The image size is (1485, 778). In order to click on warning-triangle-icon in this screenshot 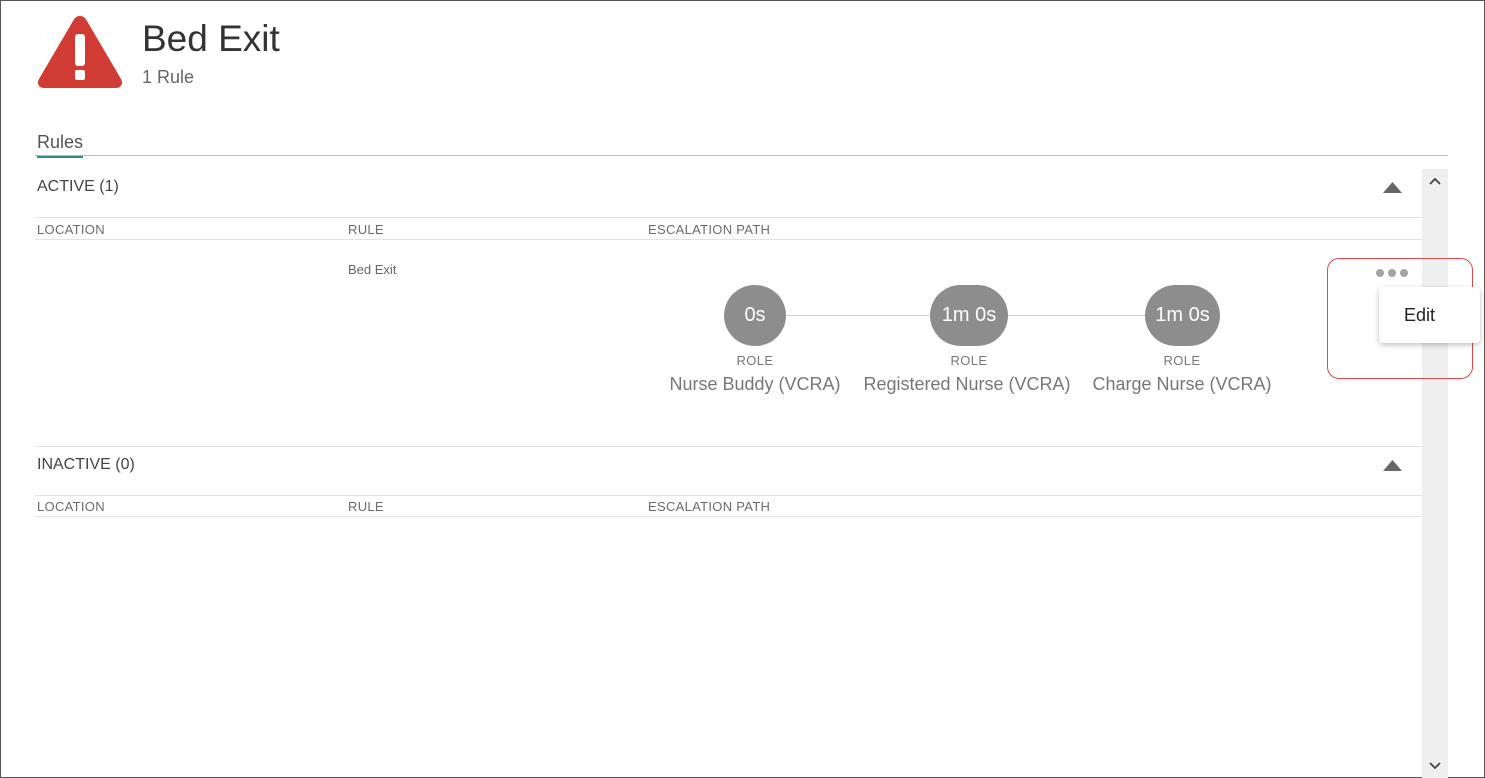, I will do `click(80, 52)`.